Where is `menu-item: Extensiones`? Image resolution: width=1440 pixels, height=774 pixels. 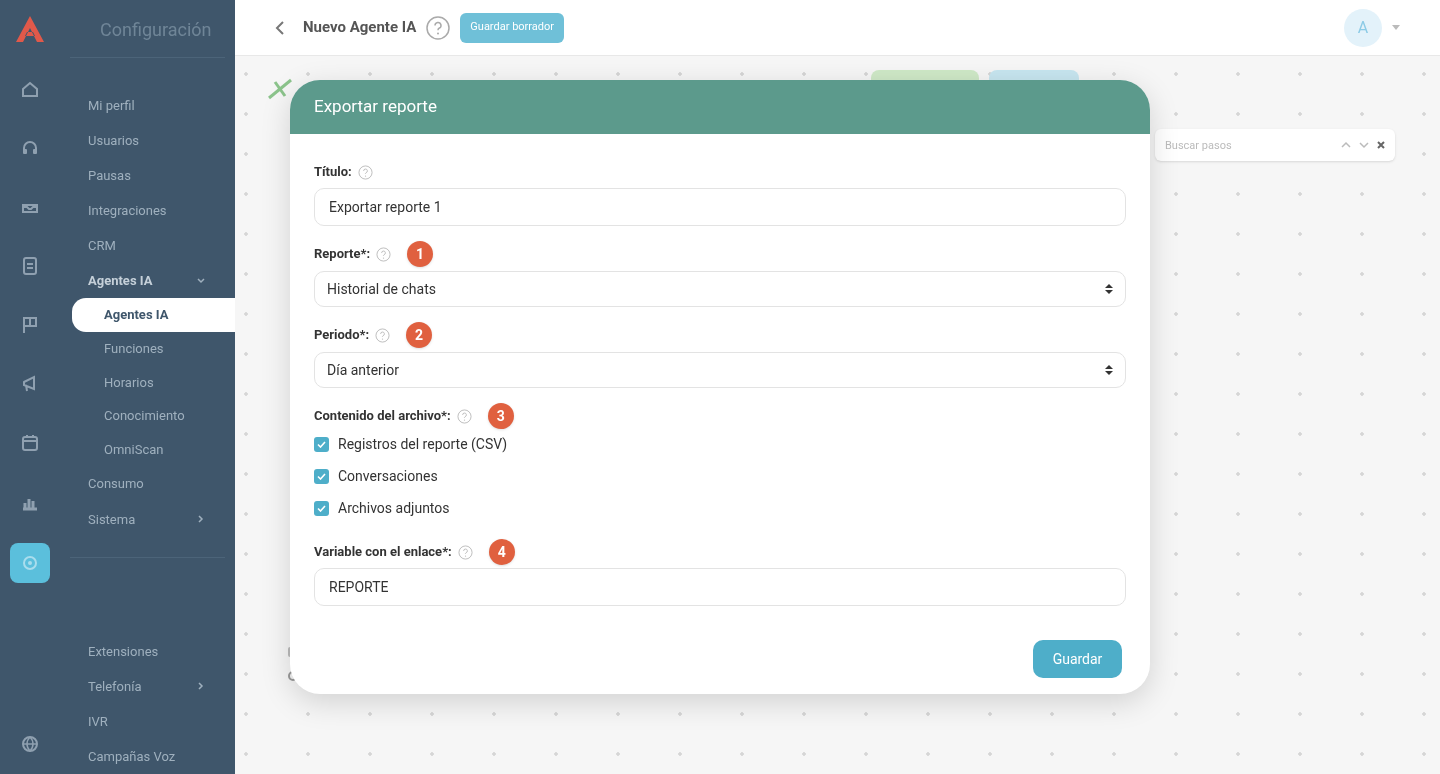
menu-item: Extensiones is located at coordinates (147, 651).